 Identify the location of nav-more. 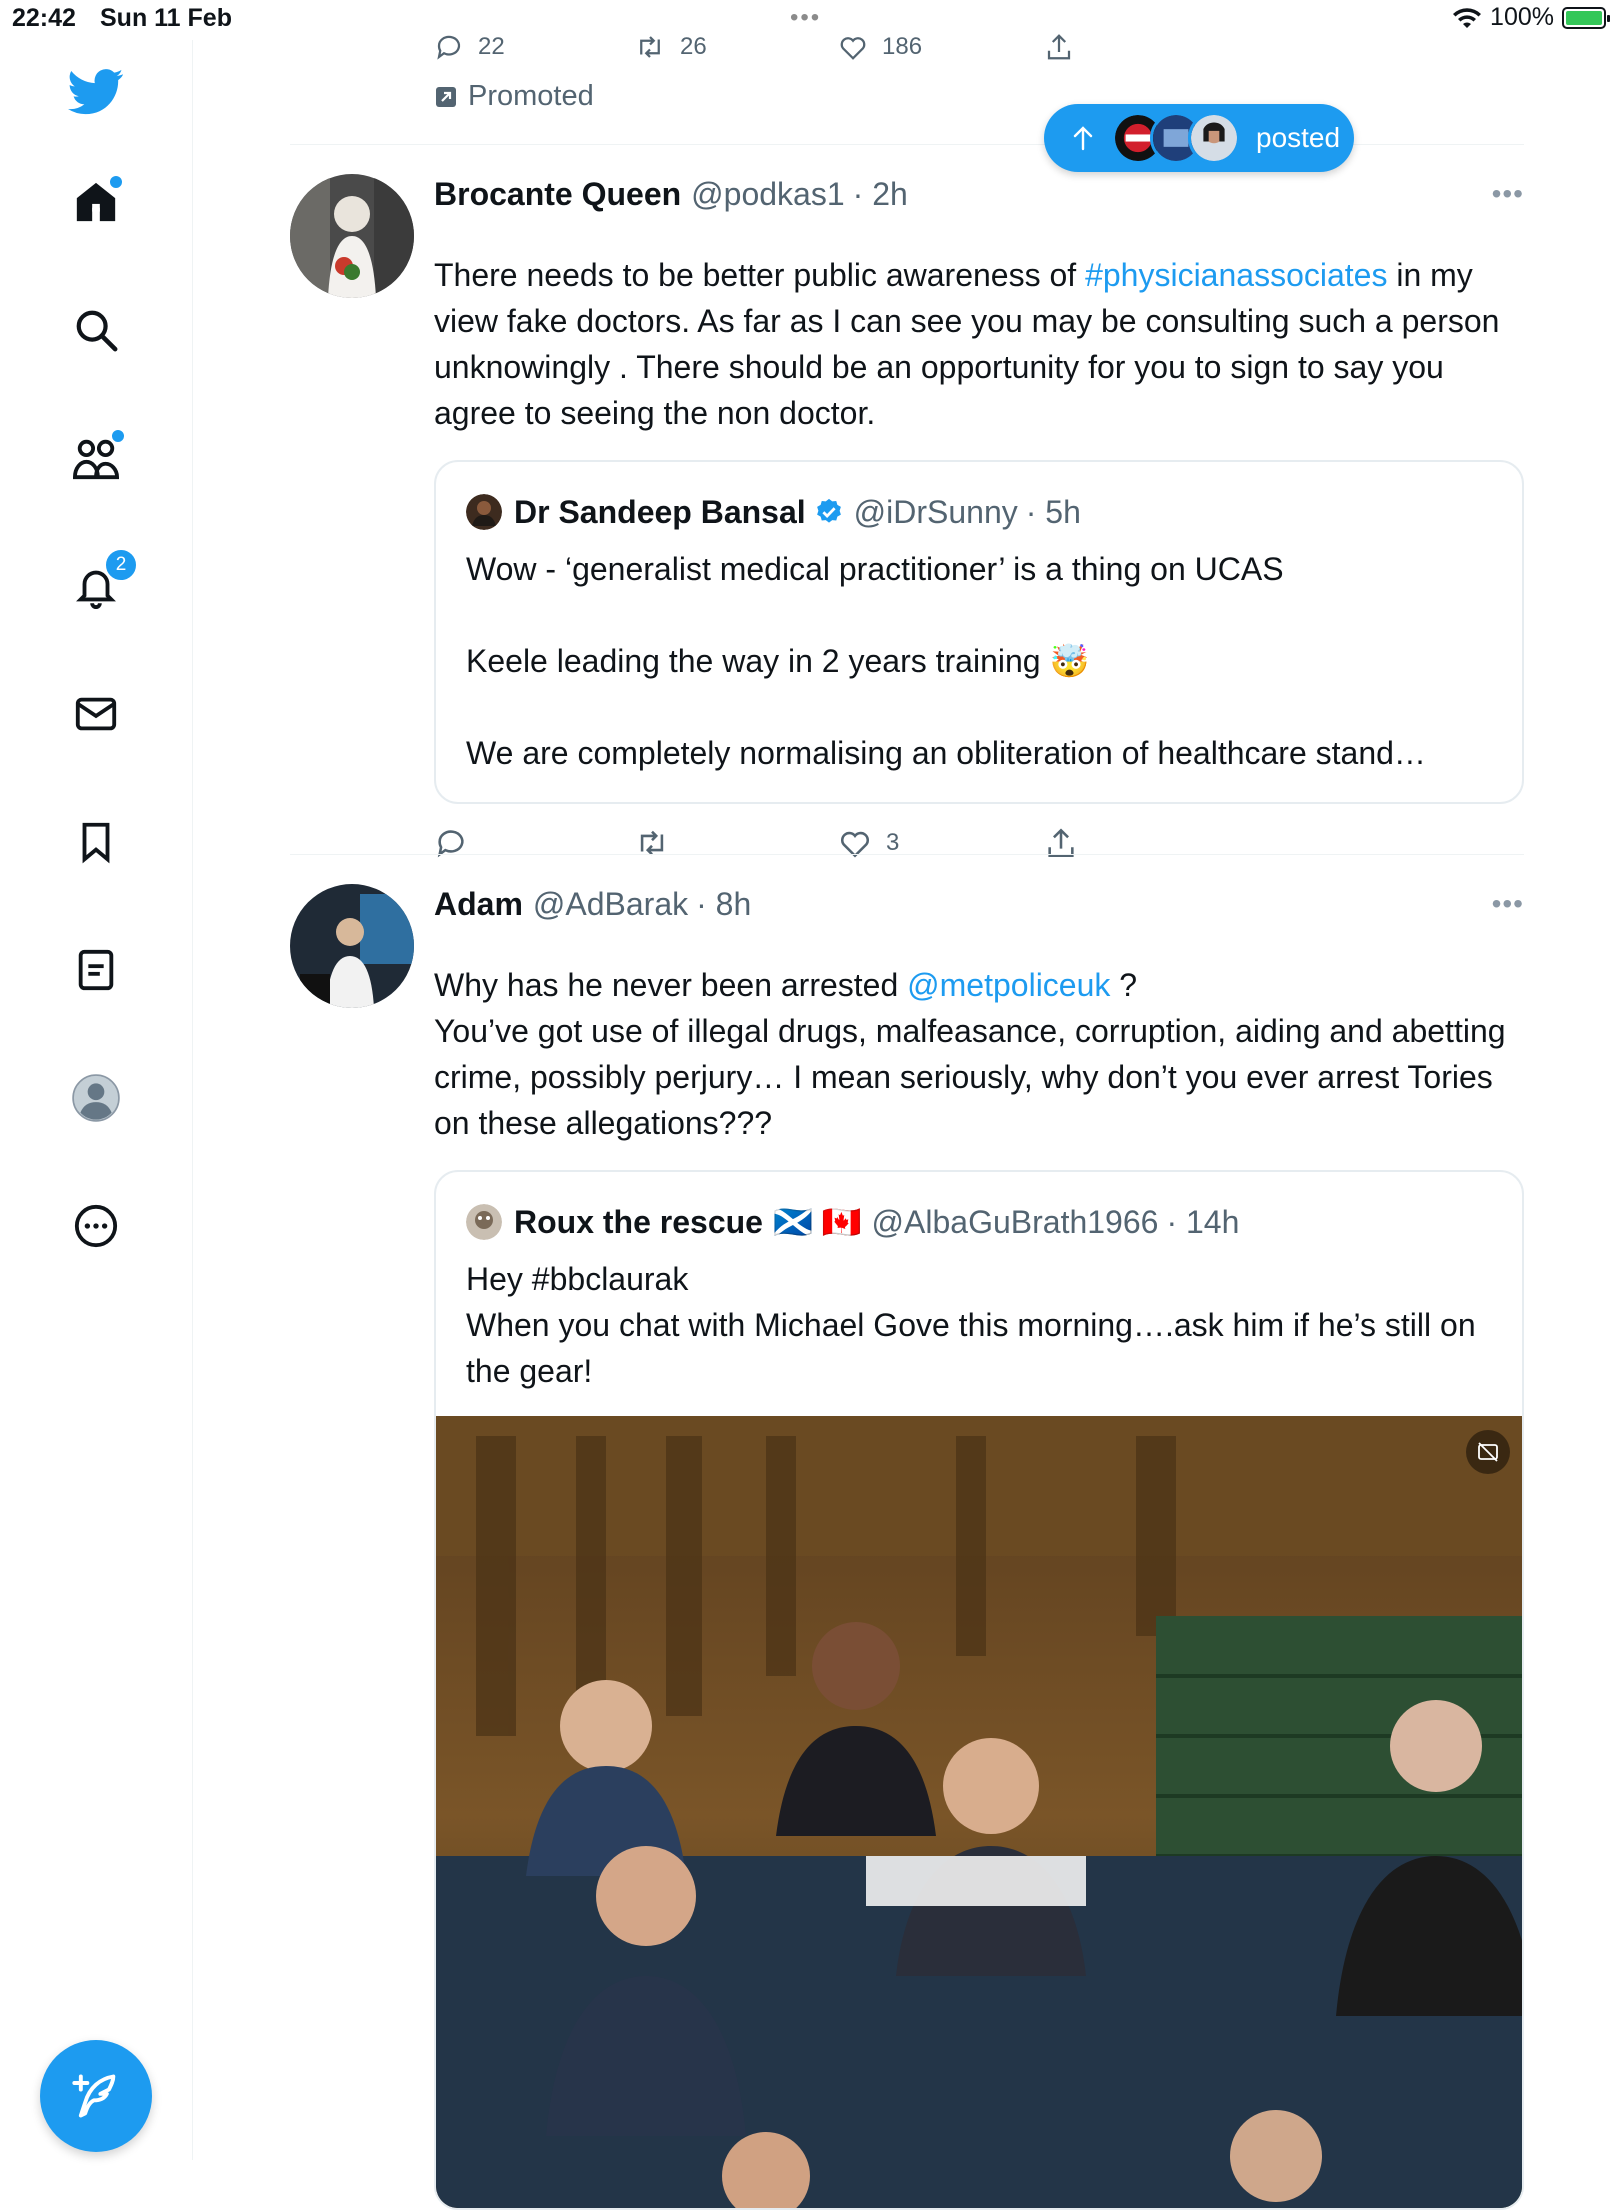
(96, 1226).